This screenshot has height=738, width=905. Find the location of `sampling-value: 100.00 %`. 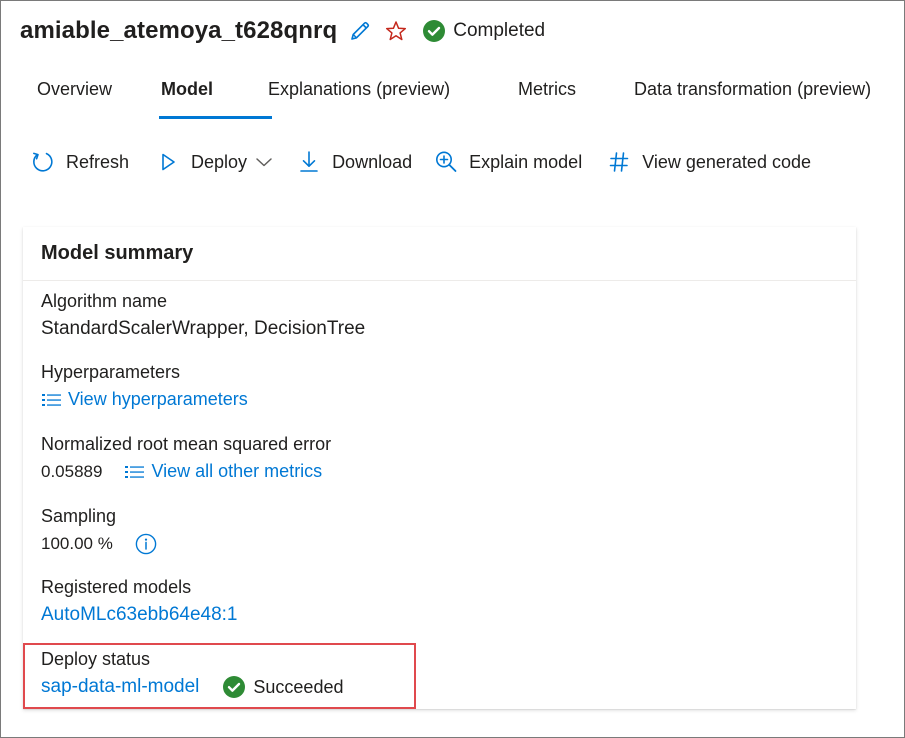

sampling-value: 100.00 % is located at coordinates (77, 543).